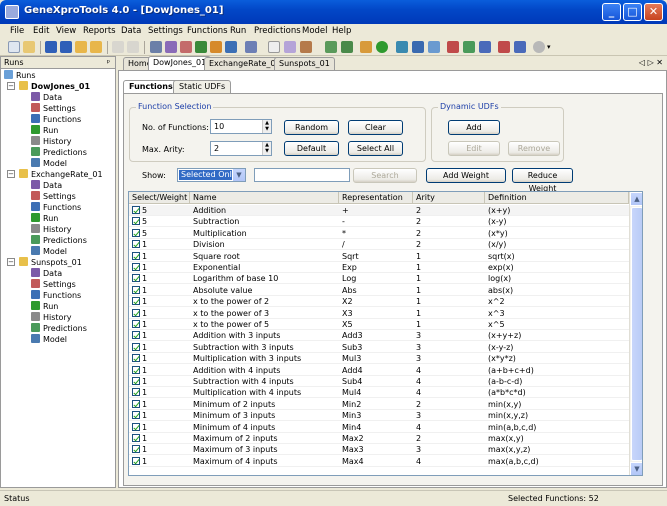 Image resolution: width=667 pixels, height=506 pixels. Describe the element at coordinates (241, 148) in the screenshot. I see `max-arity-spinner: 2 ▲ ▼` at that location.